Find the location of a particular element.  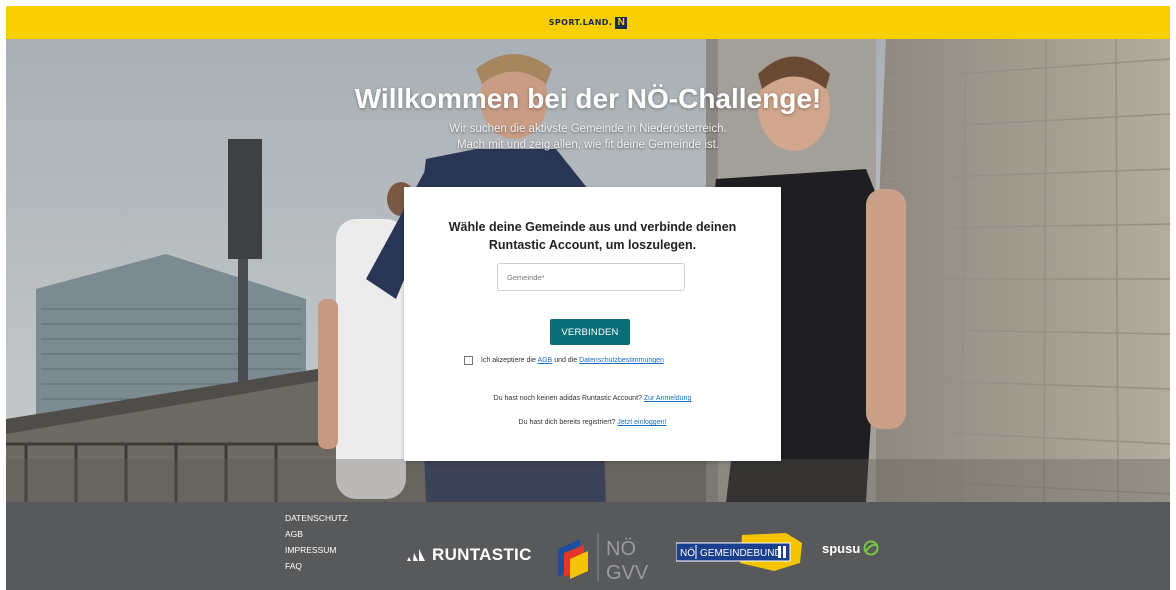

consent-checkbox is located at coordinates (468, 360).